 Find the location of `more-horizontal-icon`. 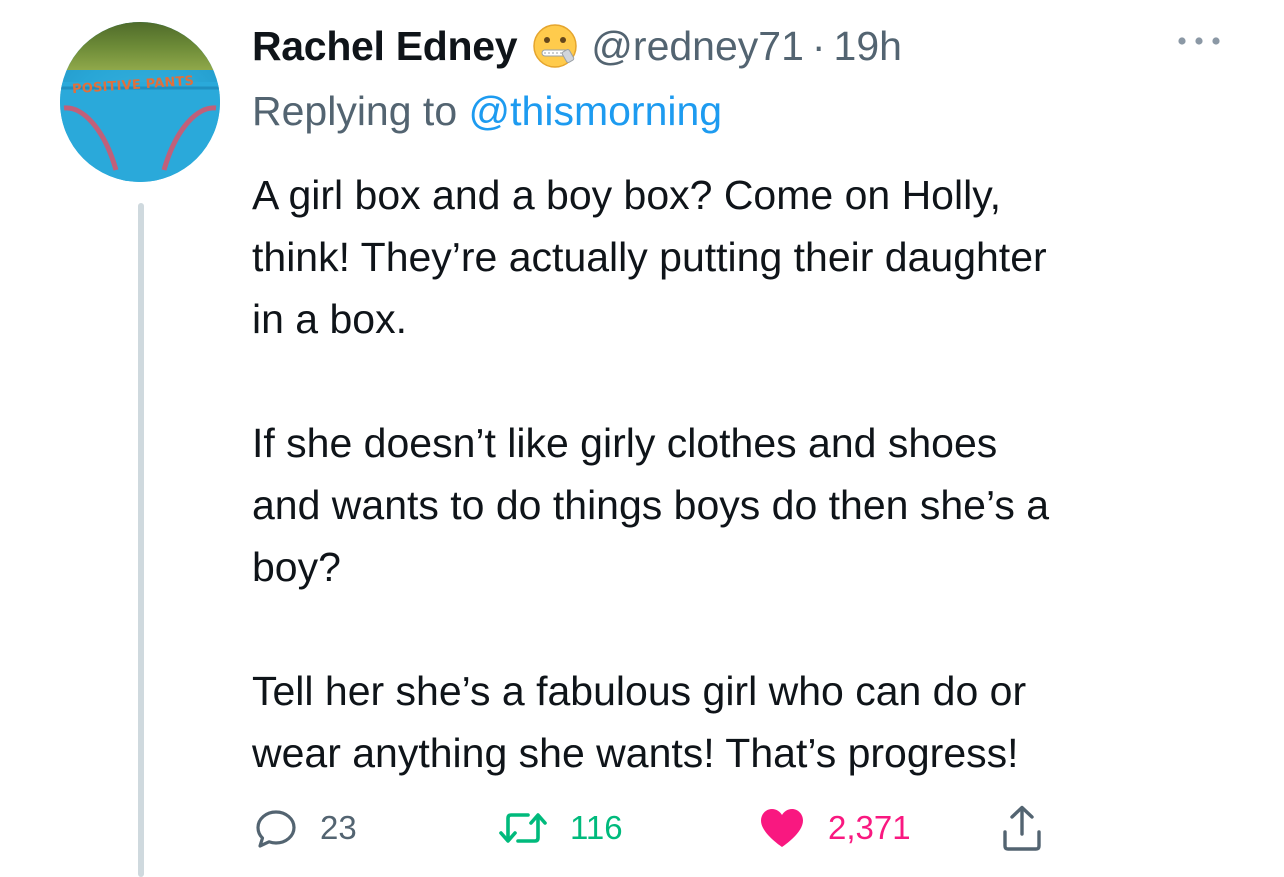

more-horizontal-icon is located at coordinates (1199, 41).